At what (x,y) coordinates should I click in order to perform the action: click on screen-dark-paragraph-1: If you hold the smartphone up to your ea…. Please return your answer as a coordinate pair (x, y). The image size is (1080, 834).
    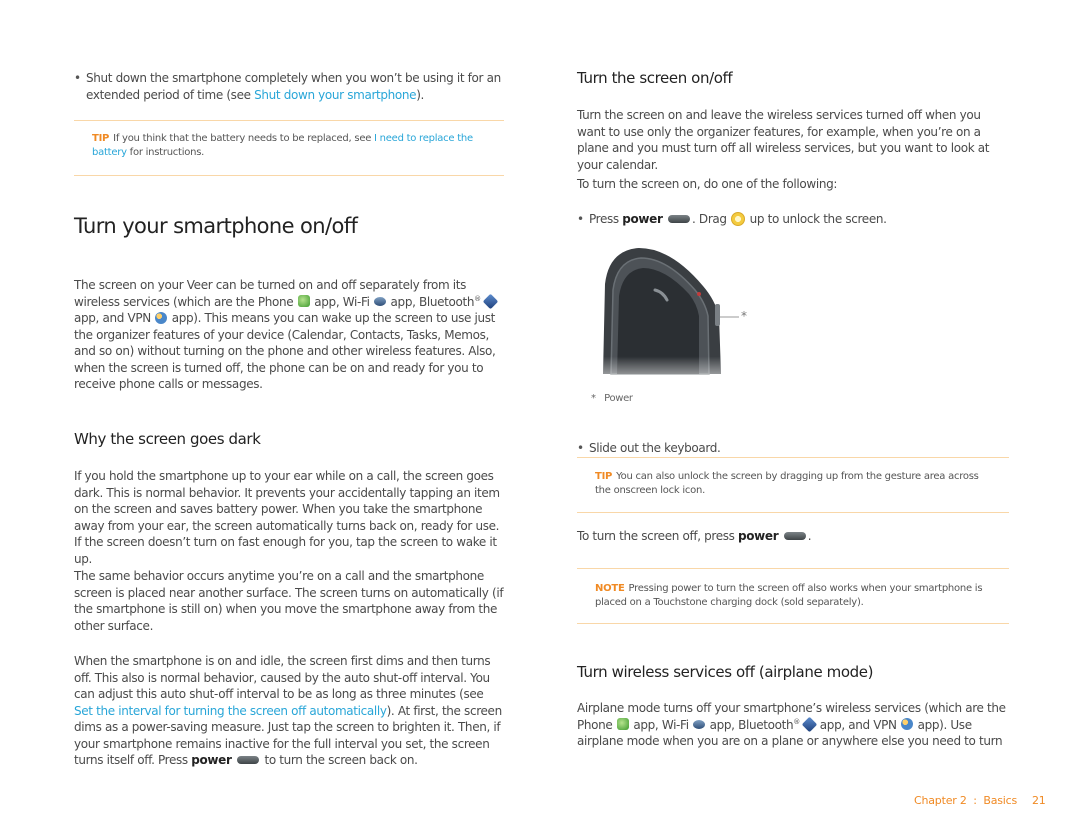
    Looking at the image, I should click on (287, 517).